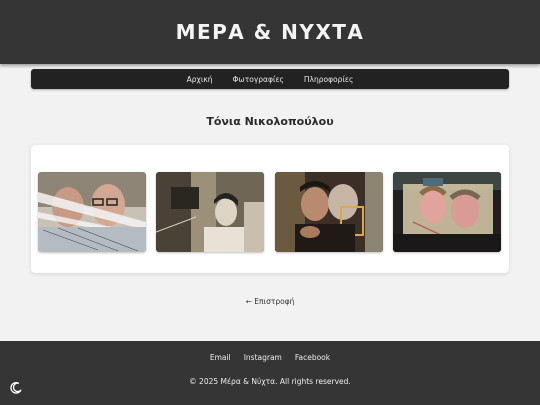  I want to click on theme-toggle-button, so click(16, 387).